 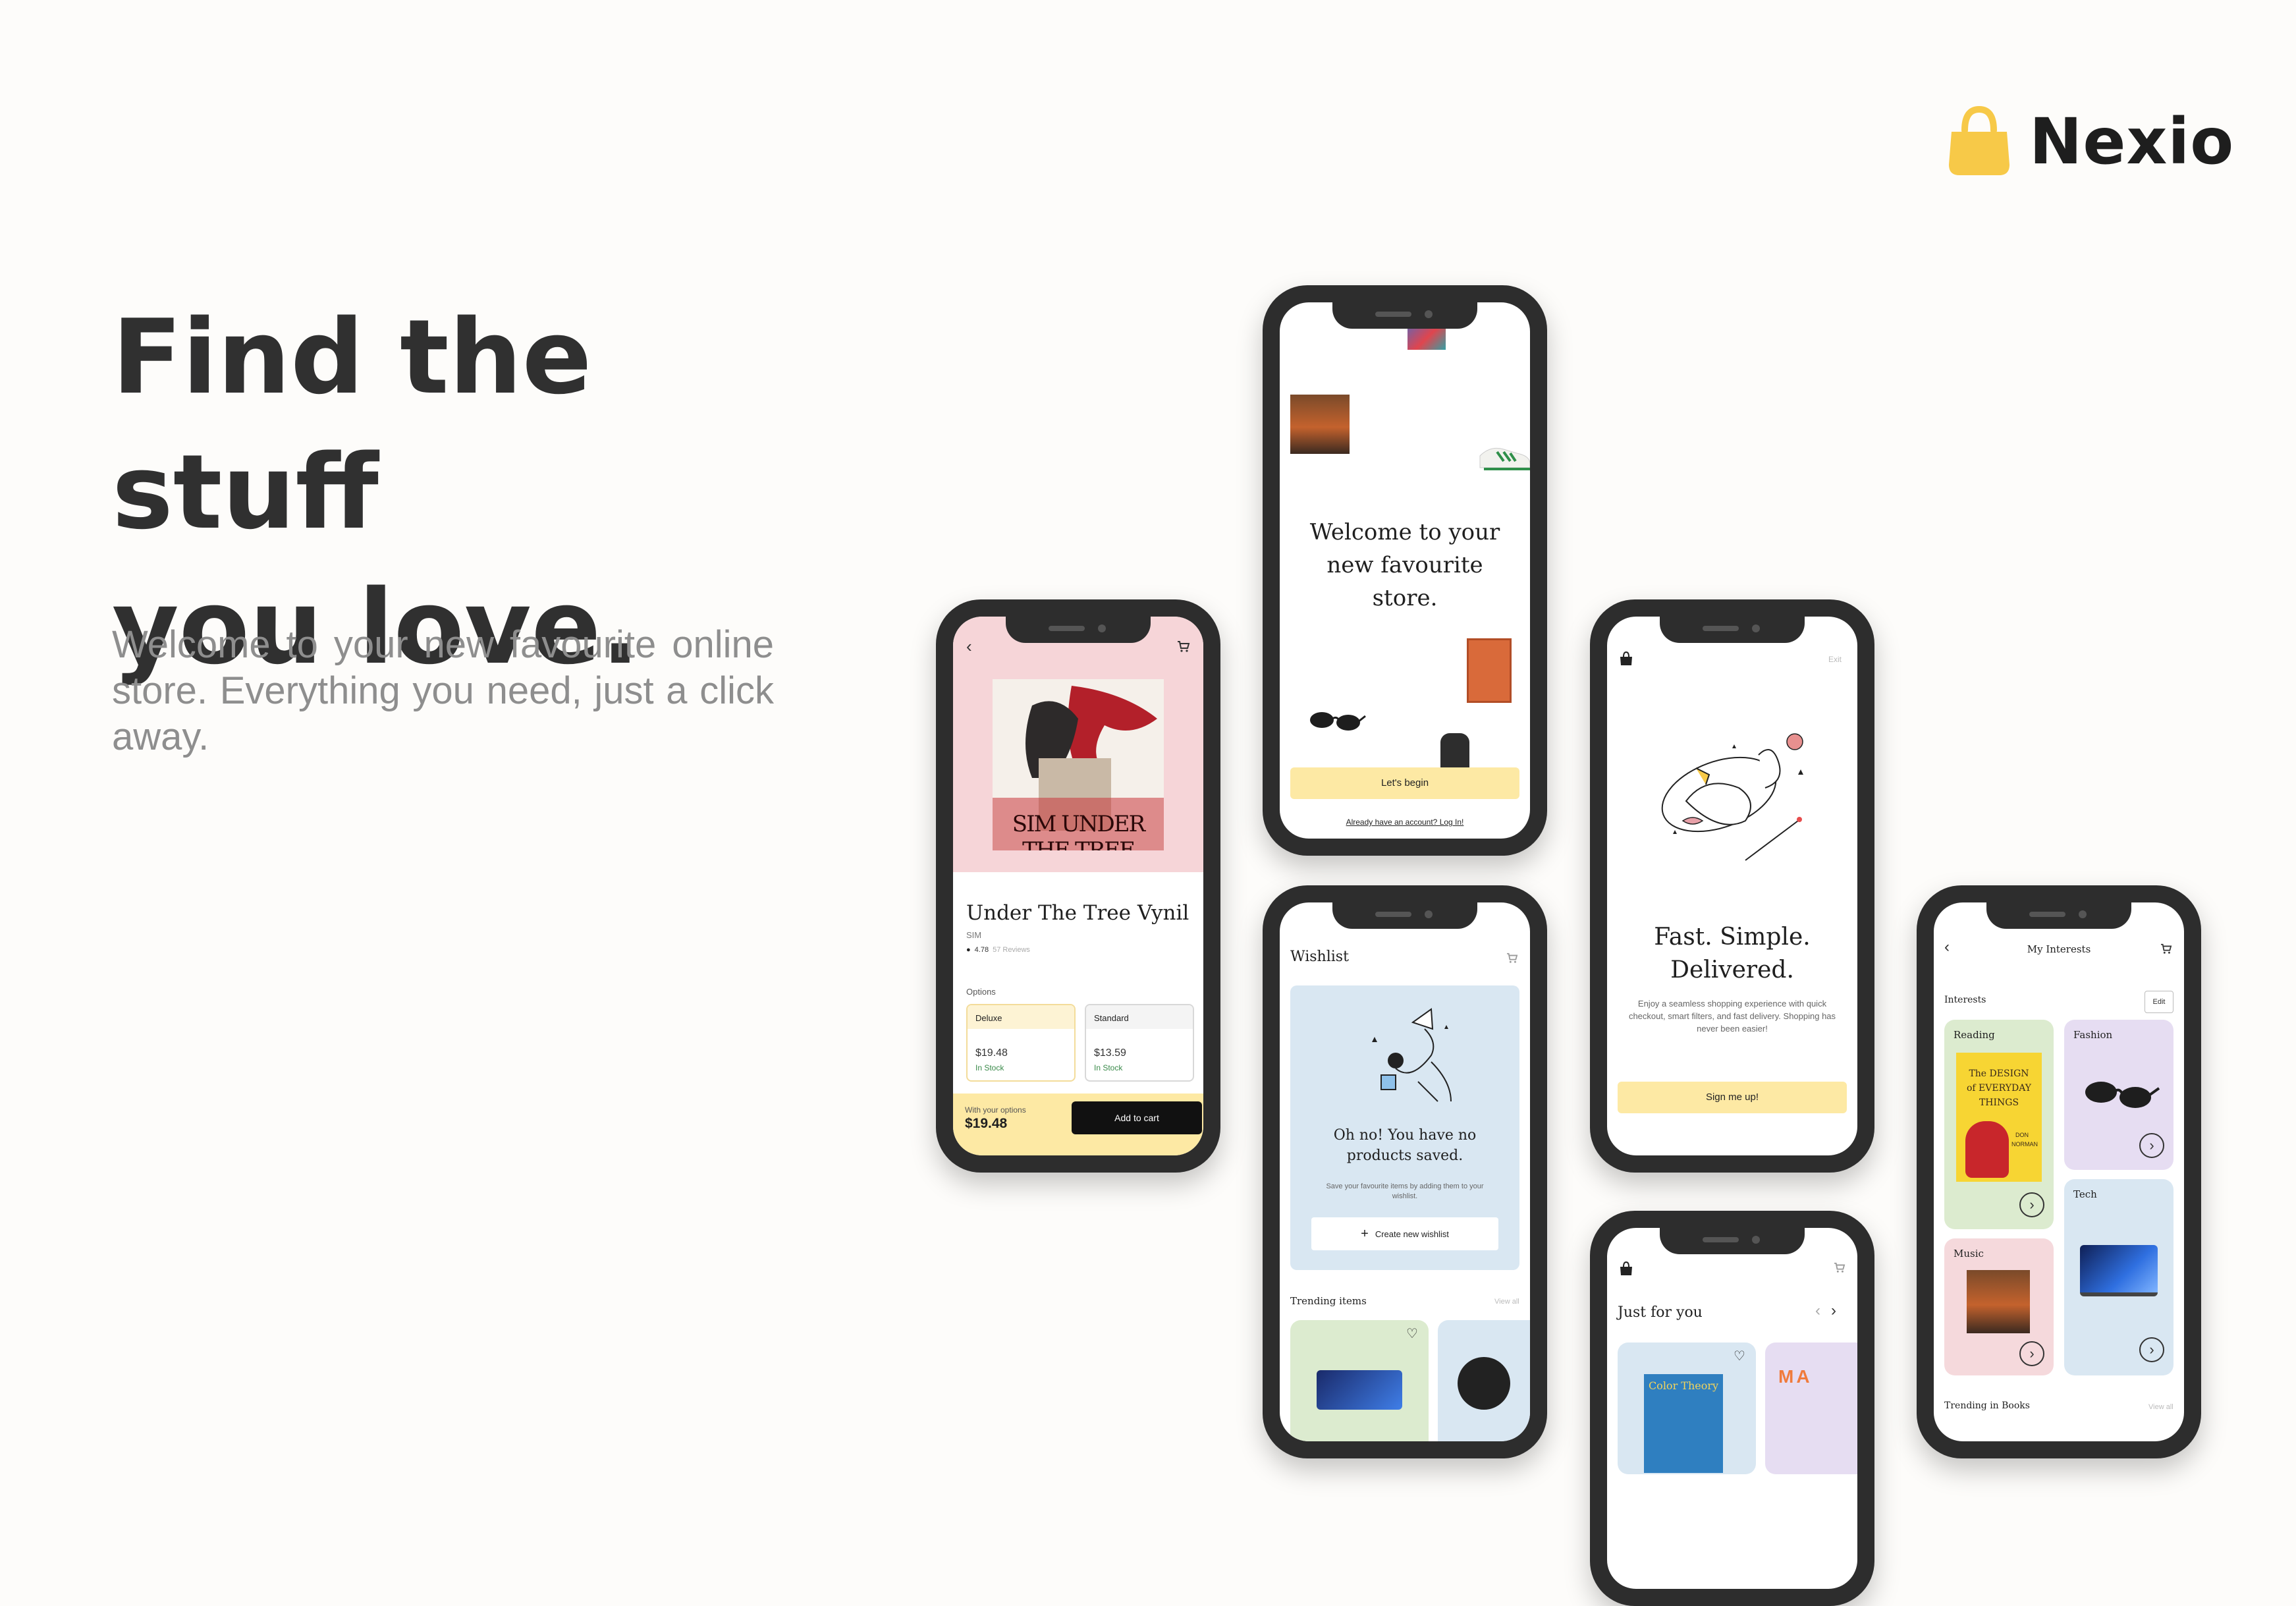 What do you see at coordinates (1811, 1409) in the screenshot?
I see `recommended-item-print: MA` at bounding box center [1811, 1409].